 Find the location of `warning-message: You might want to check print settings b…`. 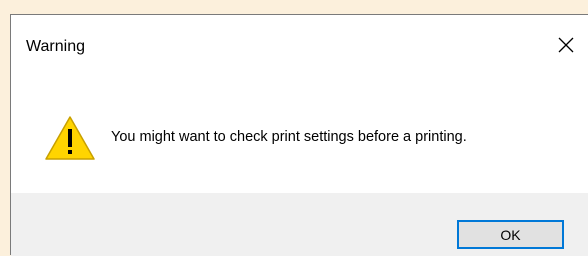

warning-message: You might want to check print settings b… is located at coordinates (289, 137).